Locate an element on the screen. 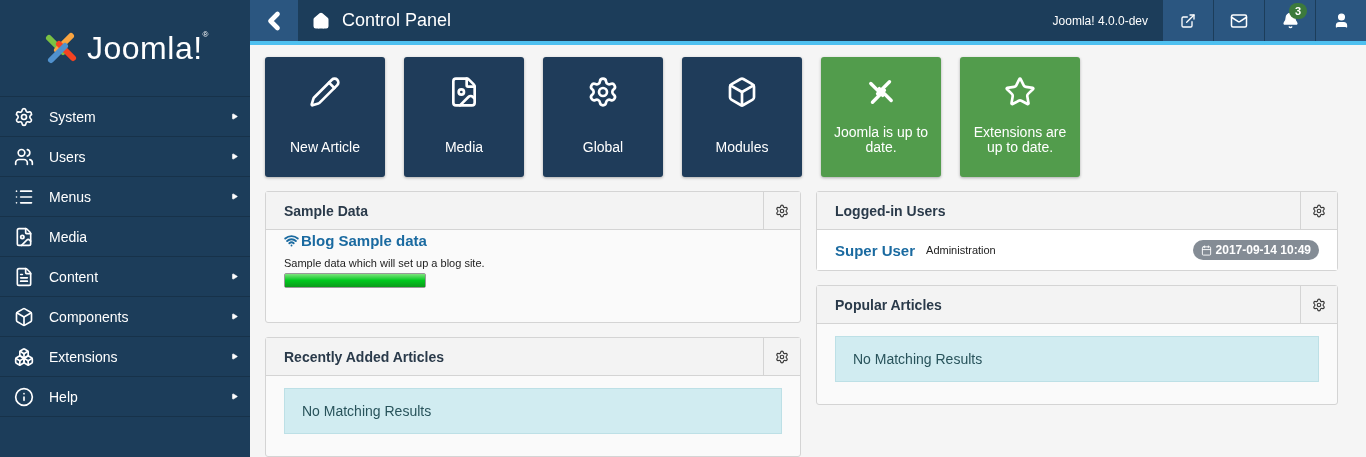 This screenshot has height=457, width=1366. sidebar-item: Menus is located at coordinates (125, 197).